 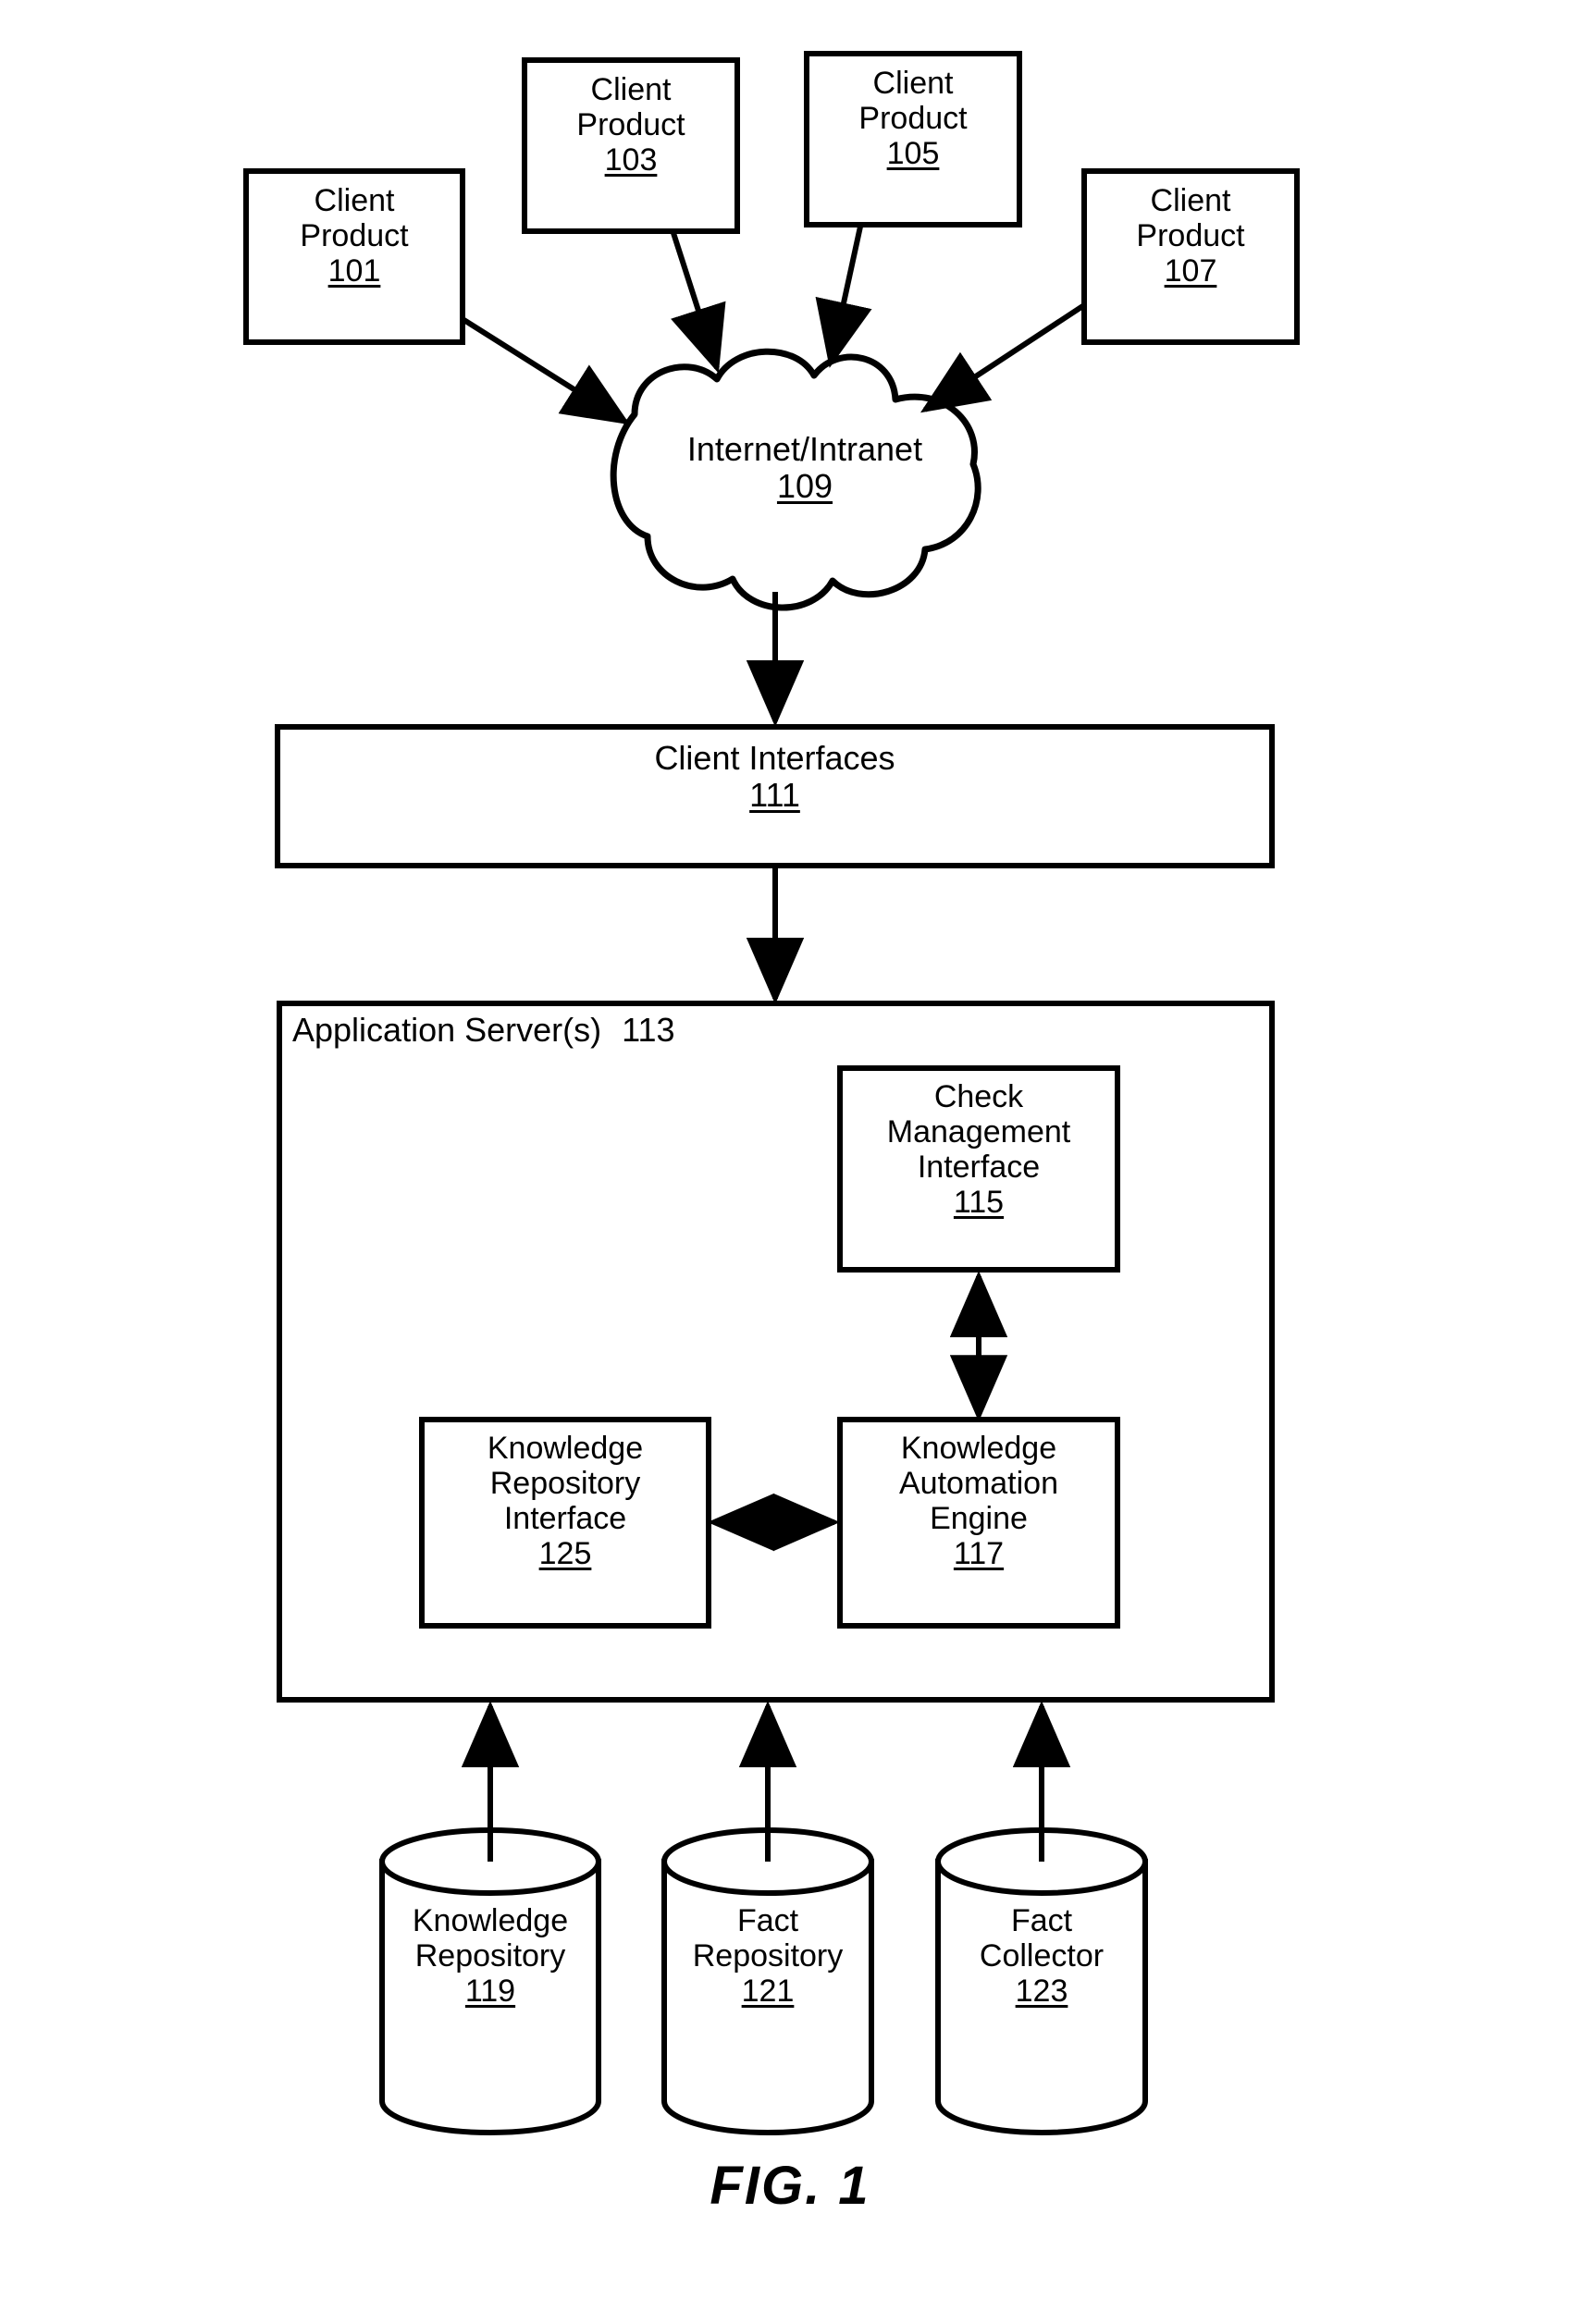 I want to click on edge-107-to-cloud, so click(x=1003, y=357).